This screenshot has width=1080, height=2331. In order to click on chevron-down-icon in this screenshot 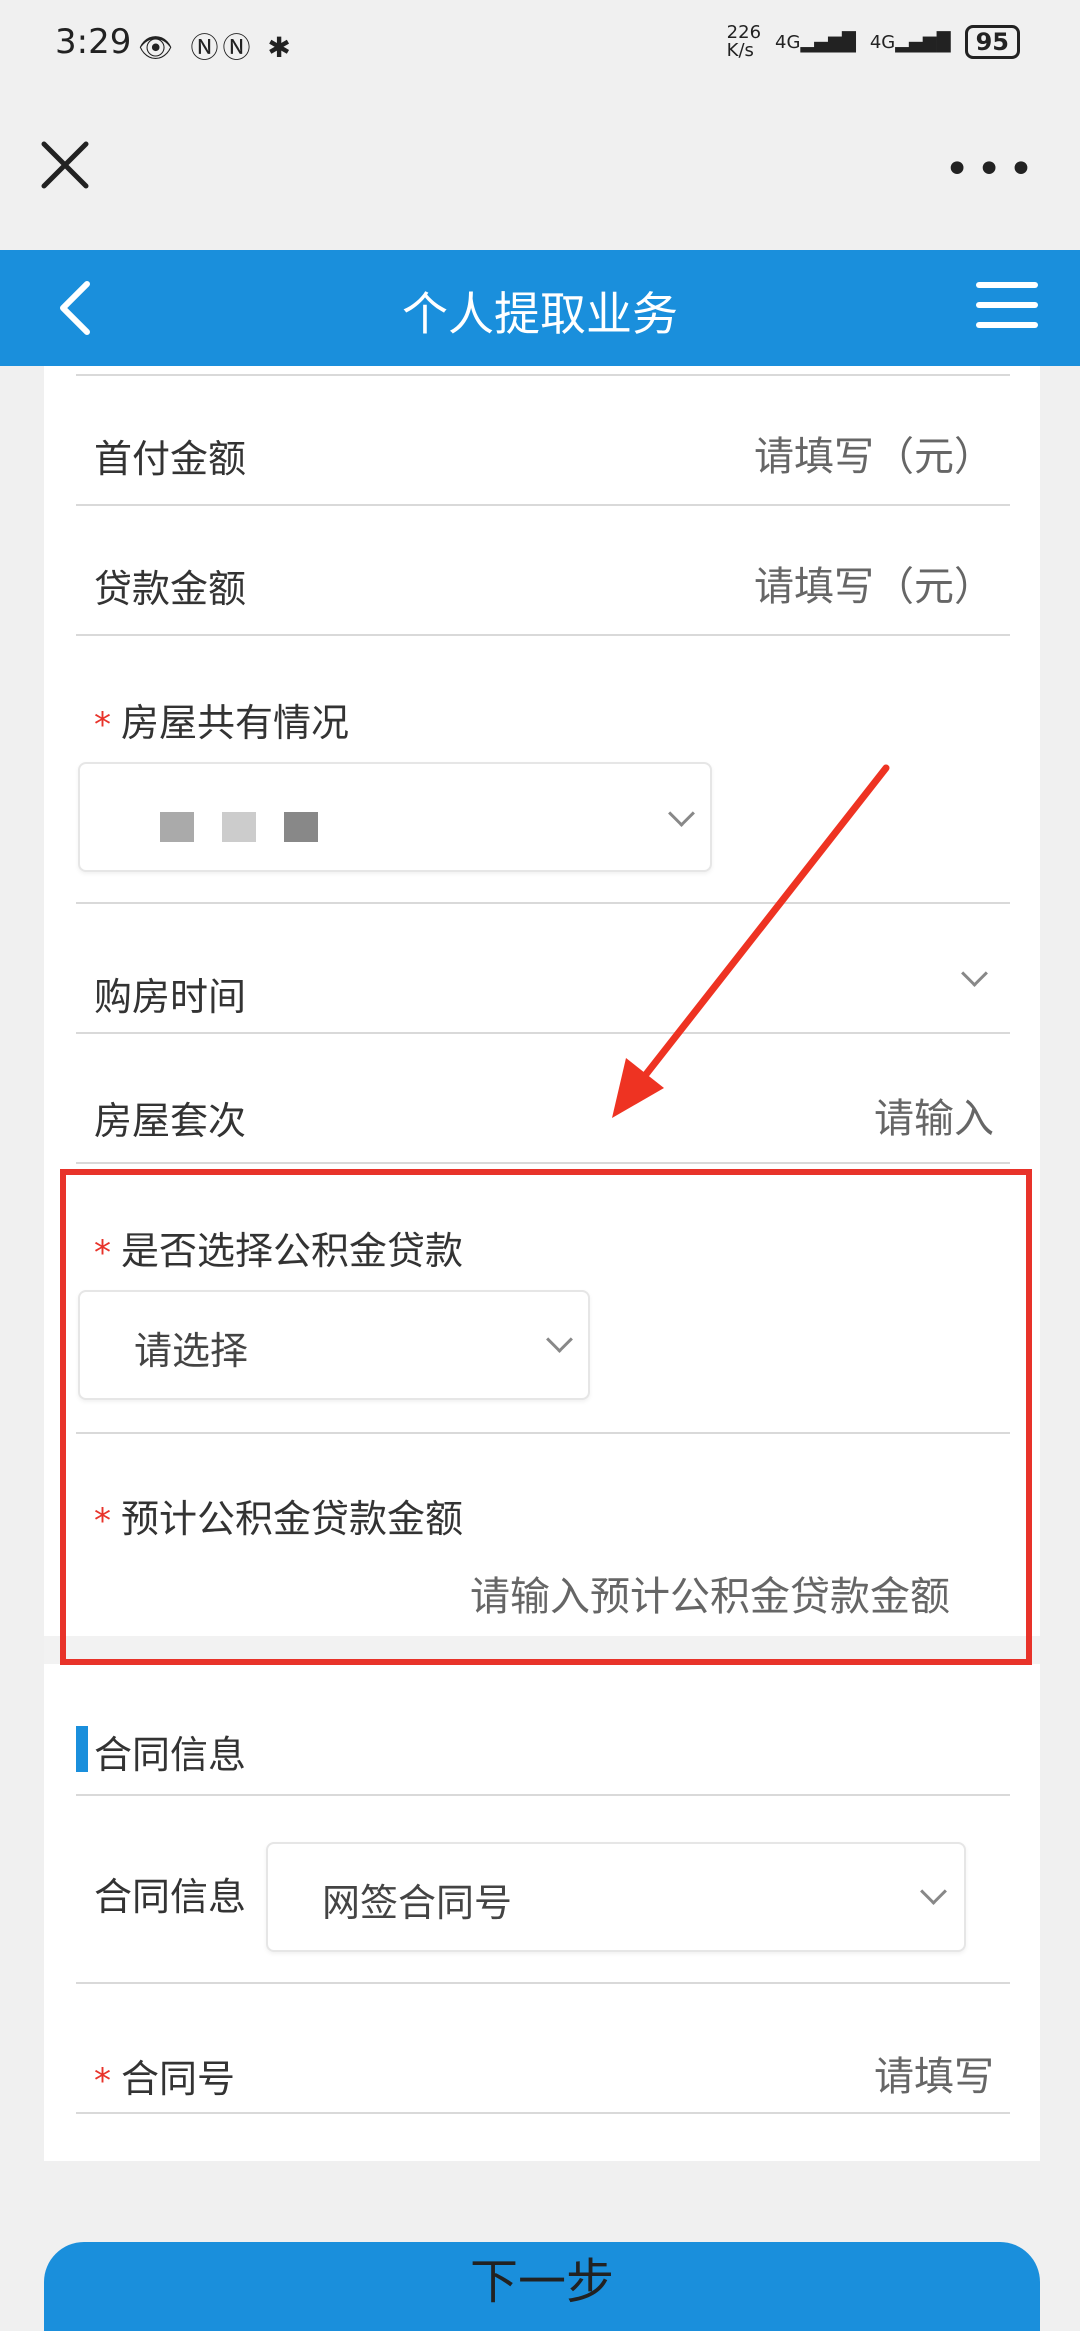, I will do `click(933, 1891)`.